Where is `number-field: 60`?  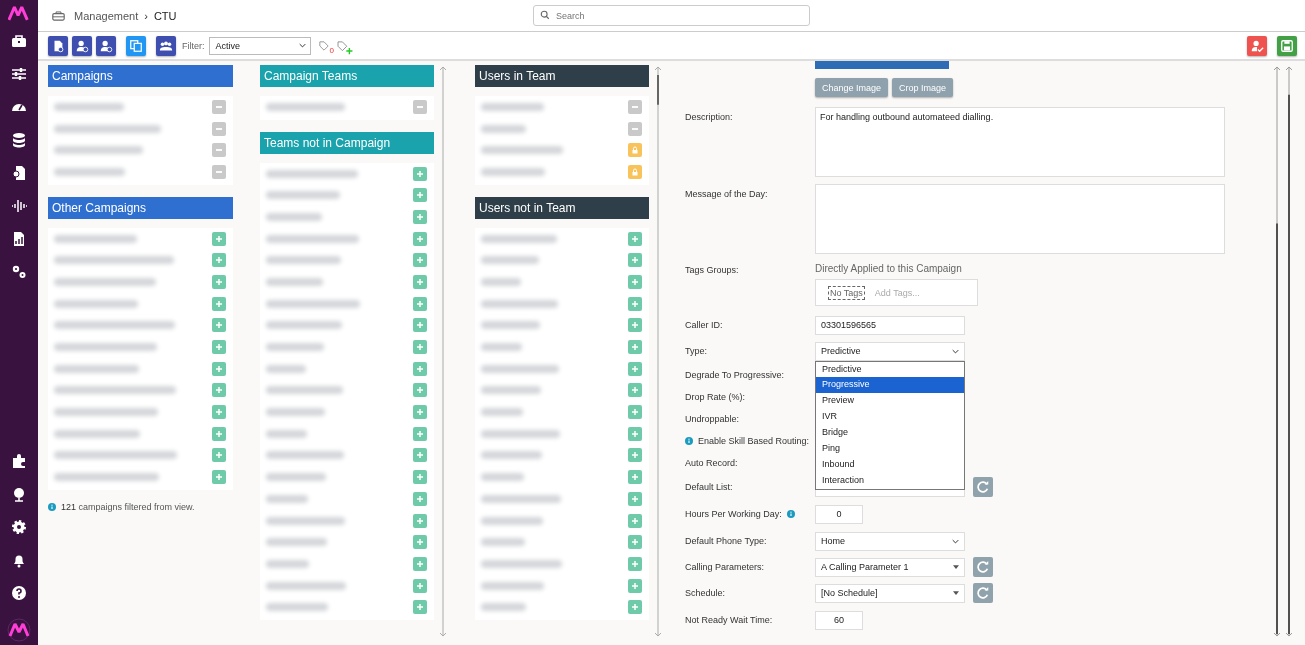 number-field: 60 is located at coordinates (839, 620).